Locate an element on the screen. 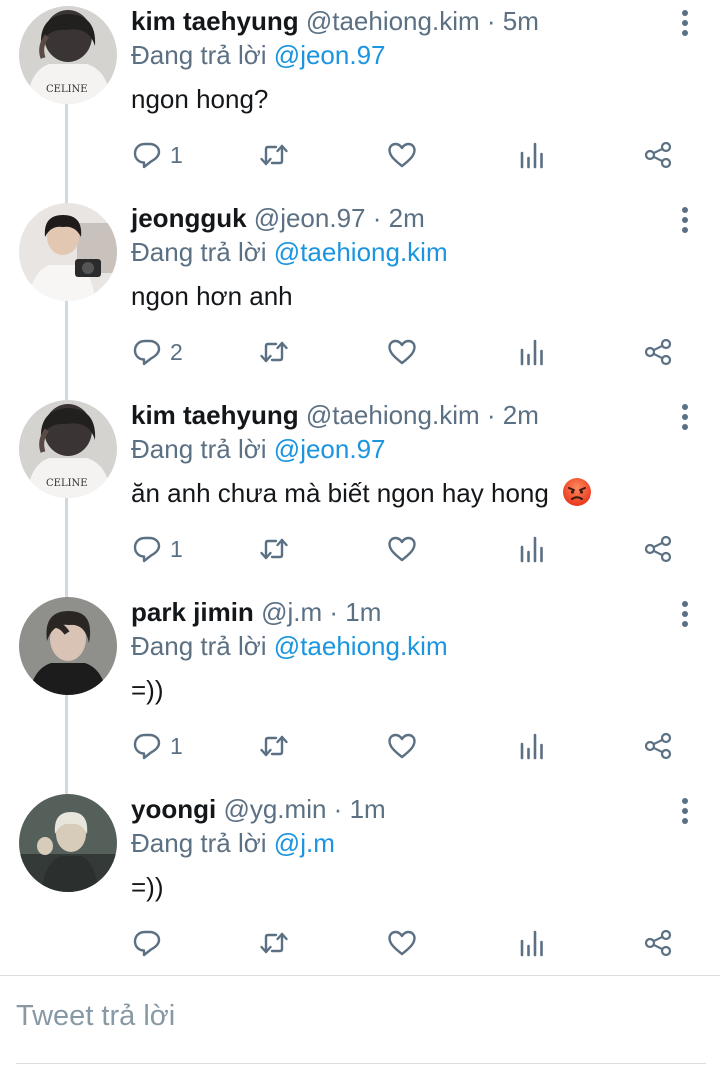 This screenshot has height=1066, width=720. reply-button: 2 is located at coordinates (157, 352).